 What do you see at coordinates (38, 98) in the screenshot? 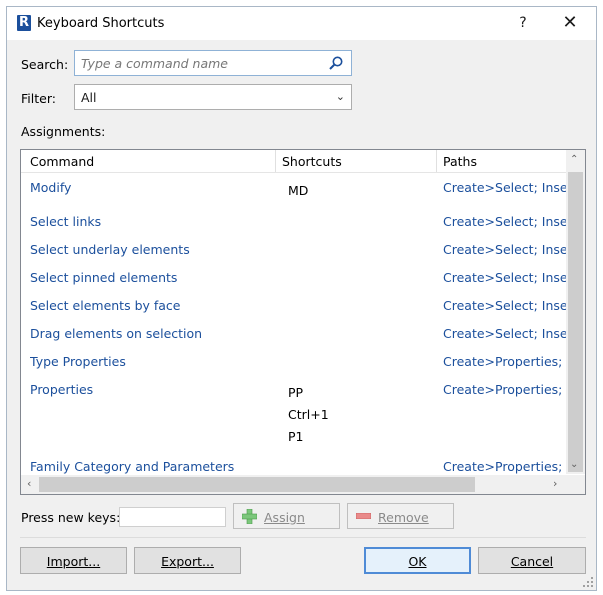
I see `filter-label: Filter:` at bounding box center [38, 98].